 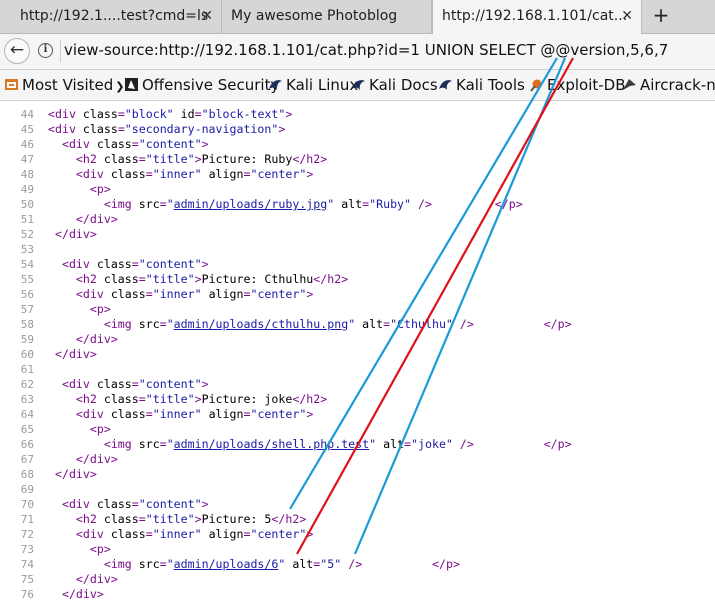 I want to click on line-number: 47, so click(x=27, y=159).